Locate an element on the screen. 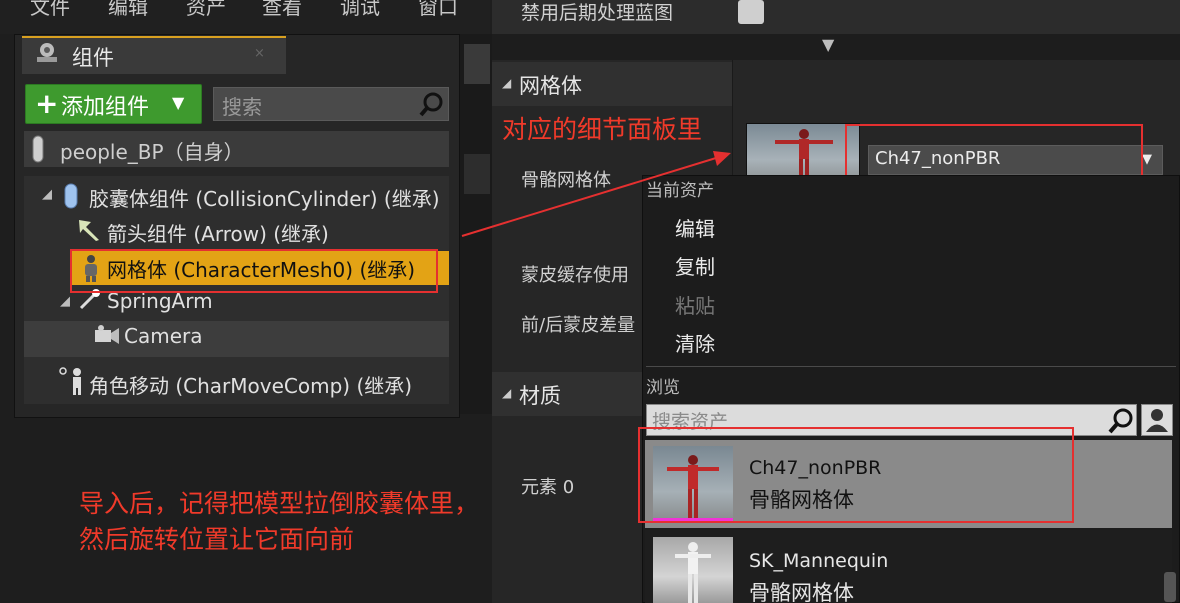 This screenshot has width=1180, height=603. menu-view: 查看 is located at coordinates (282, 10).